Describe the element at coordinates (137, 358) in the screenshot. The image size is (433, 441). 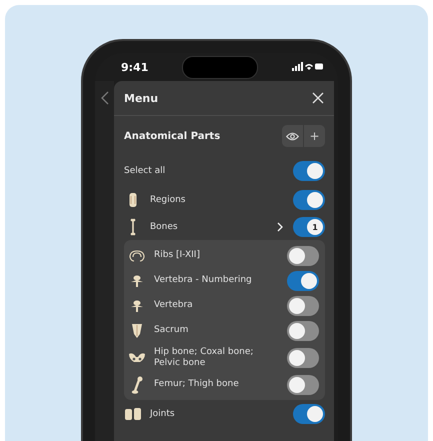
I see `pelvis-icon` at that location.